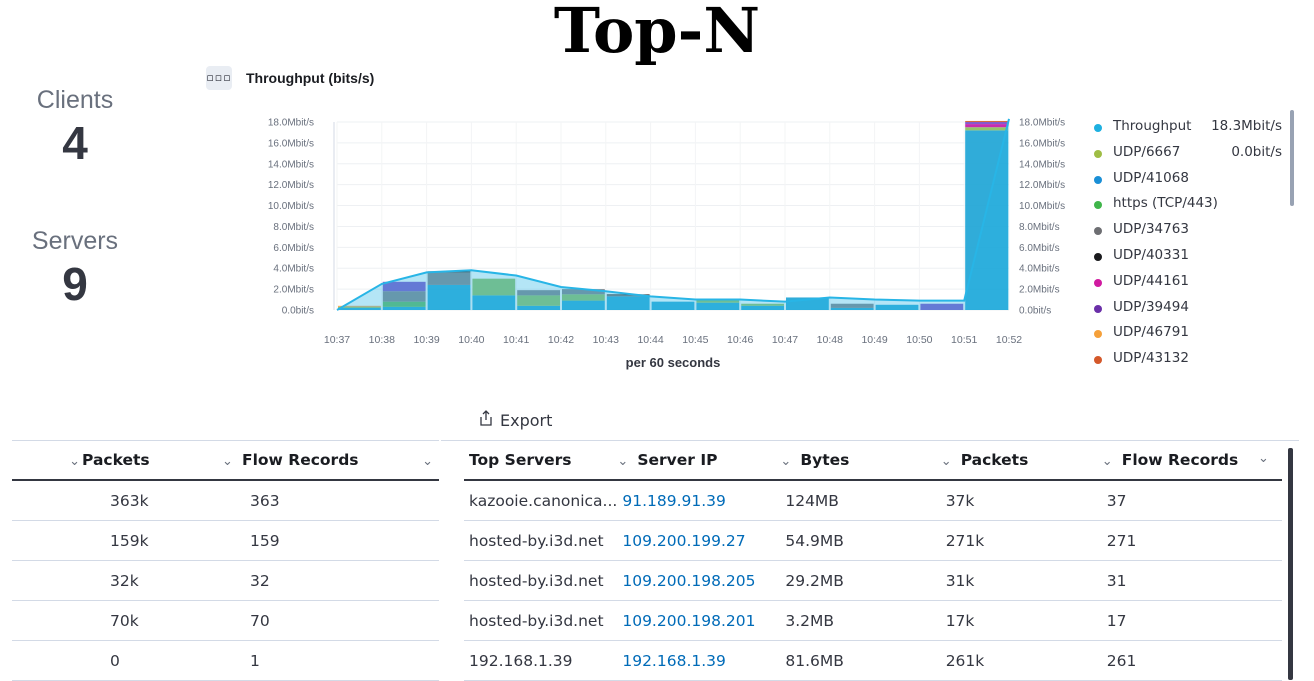  I want to click on cell-flow-records: 159, so click(295, 540).